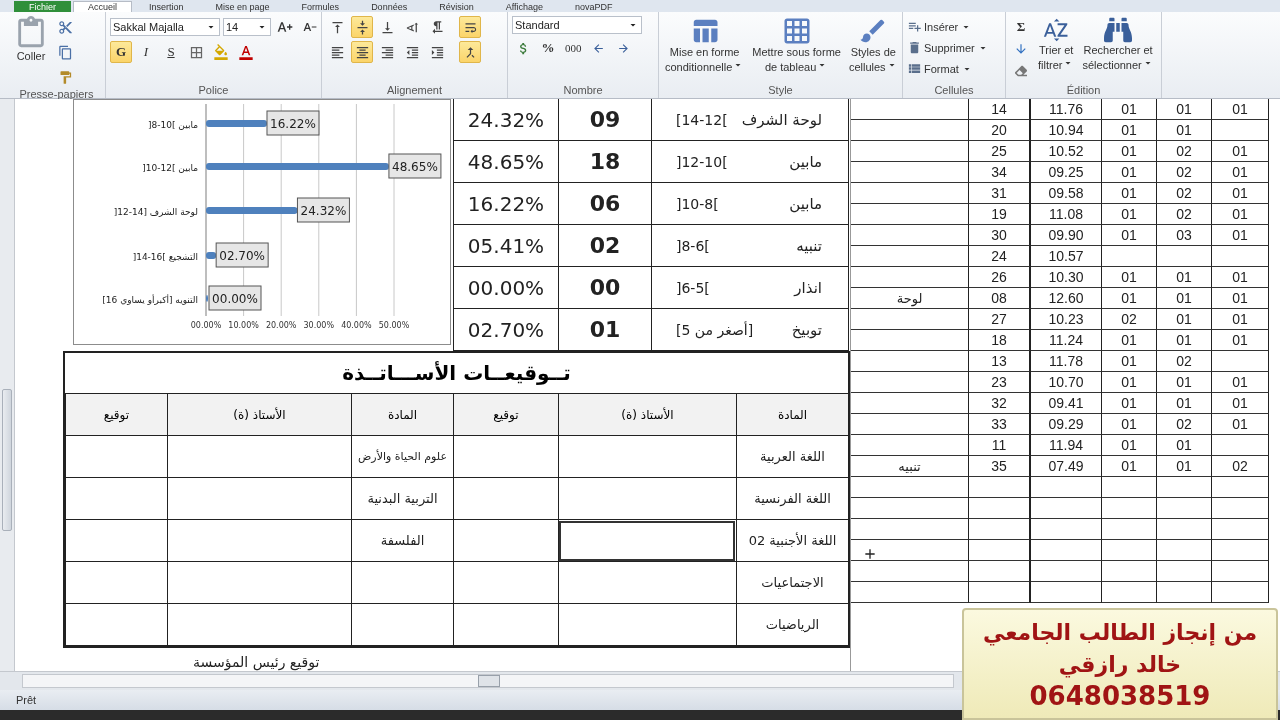 This screenshot has width=1280, height=720. What do you see at coordinates (809, 245) in the screenshot?
I see `category-name: تنبيه` at bounding box center [809, 245].